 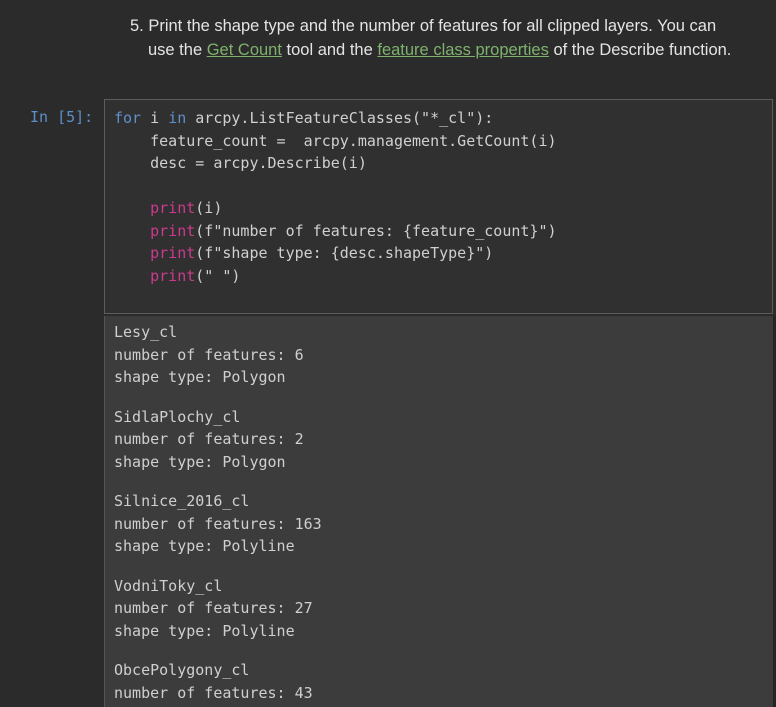 What do you see at coordinates (128, 118) in the screenshot?
I see `keyword: for` at bounding box center [128, 118].